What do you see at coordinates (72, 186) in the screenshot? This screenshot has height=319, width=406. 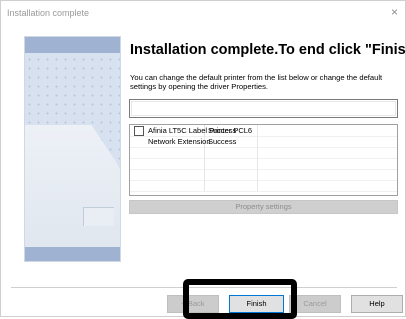 I see `printer-shape` at bounding box center [72, 186].